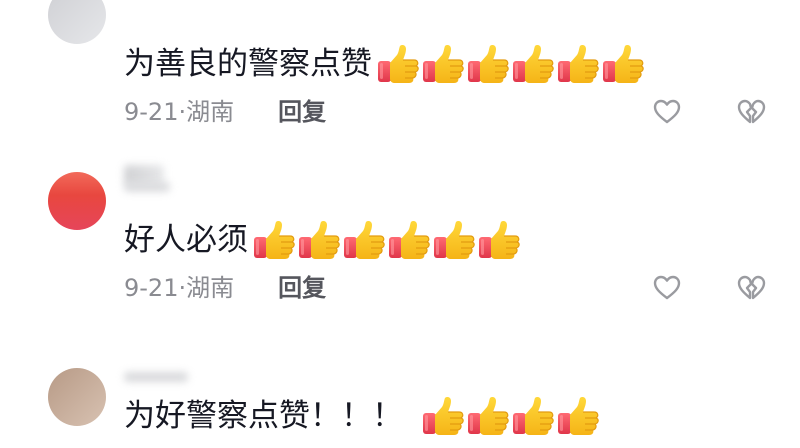 The height and width of the screenshot is (448, 800). I want to click on comment-content: 为善良的警察点赞, so click(385, 64).